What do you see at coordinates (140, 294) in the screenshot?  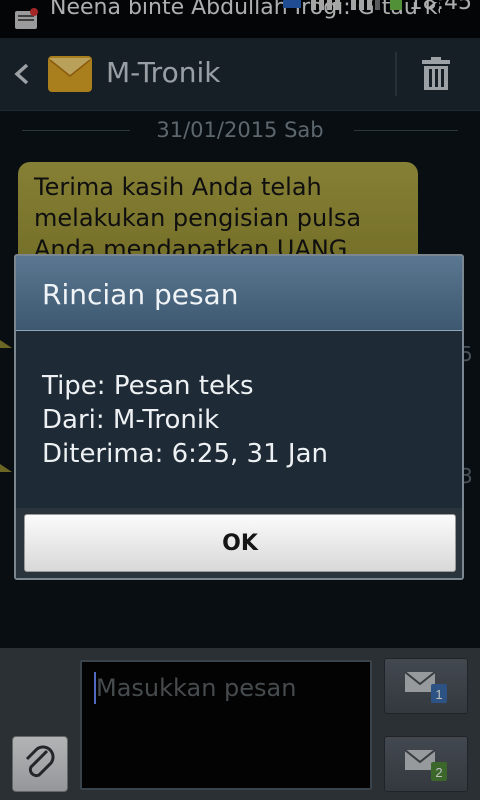 I see `dialog-title: Rincian pesan` at bounding box center [140, 294].